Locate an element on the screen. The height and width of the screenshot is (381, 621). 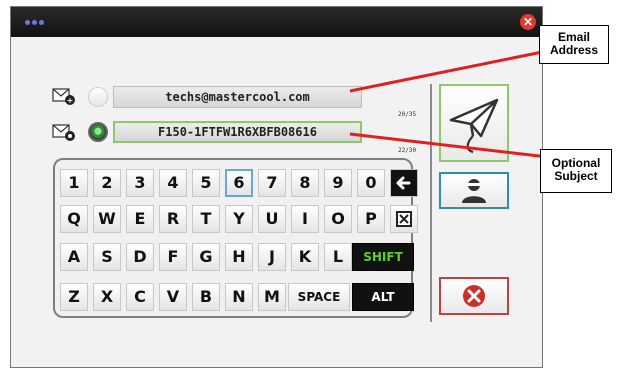
email-callout-line is located at coordinates (456, 69).